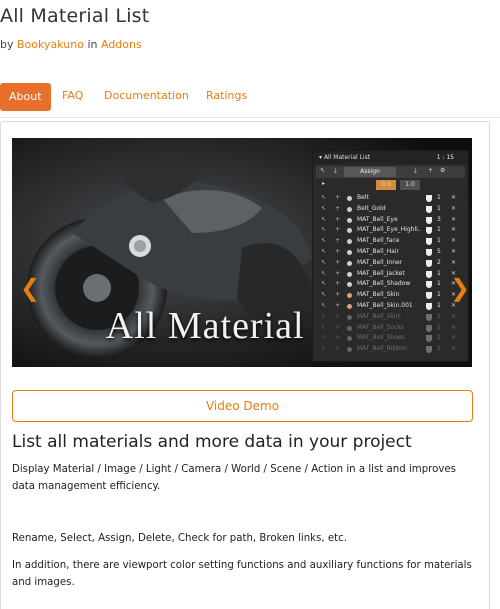 Image resolution: width=500 pixels, height=609 pixels. What do you see at coordinates (146, 96) in the screenshot?
I see `tab-documentation: Documentation` at bounding box center [146, 96].